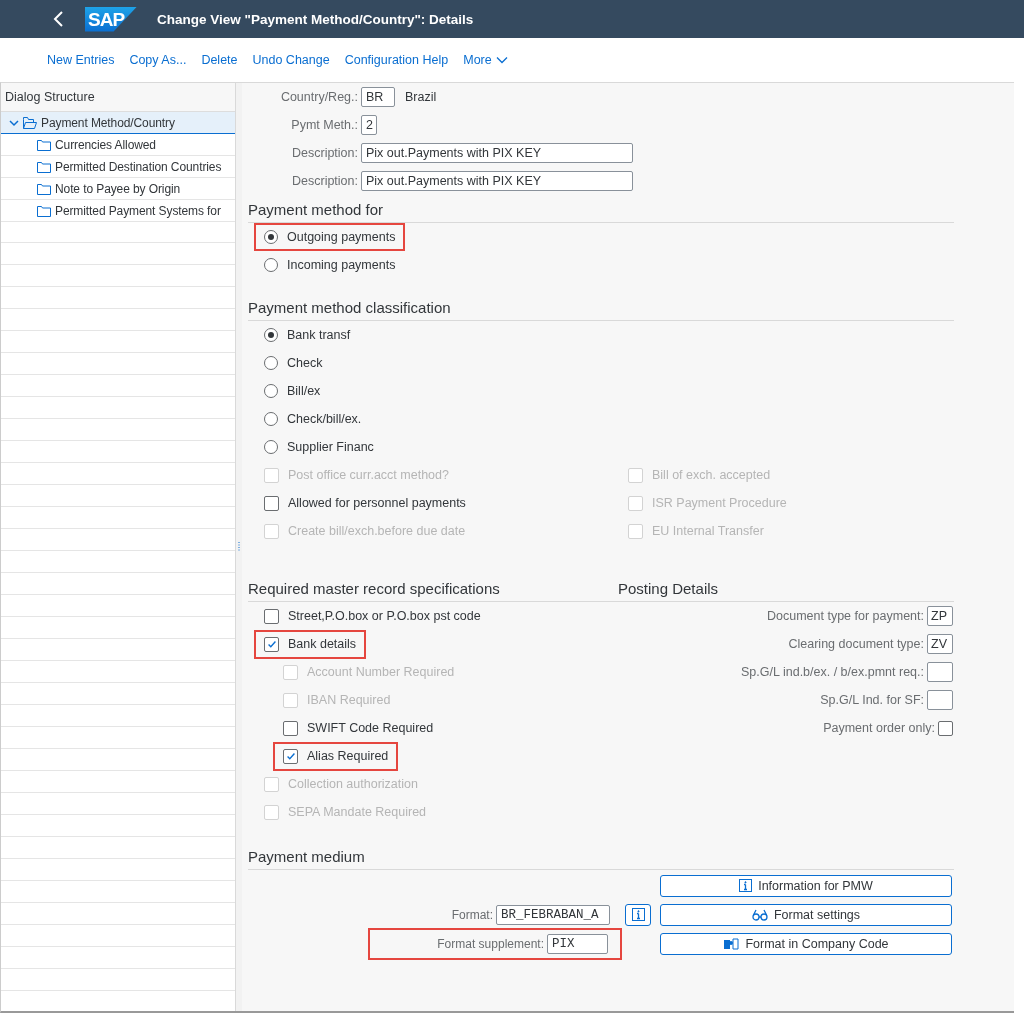 This screenshot has width=1024, height=1020. What do you see at coordinates (370, 728) in the screenshot?
I see `checkbox-label: SWIFT Code Required` at bounding box center [370, 728].